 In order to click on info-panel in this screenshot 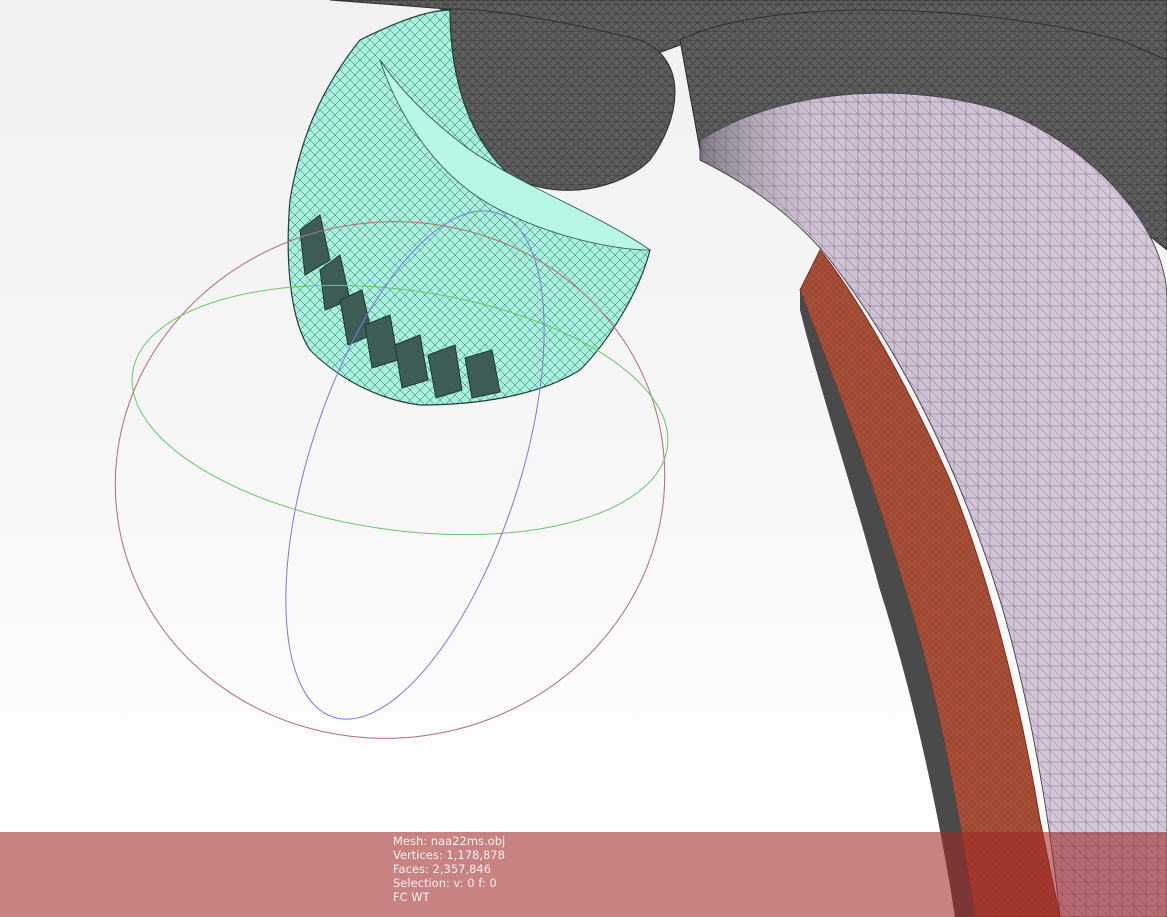, I will do `click(583, 874)`.